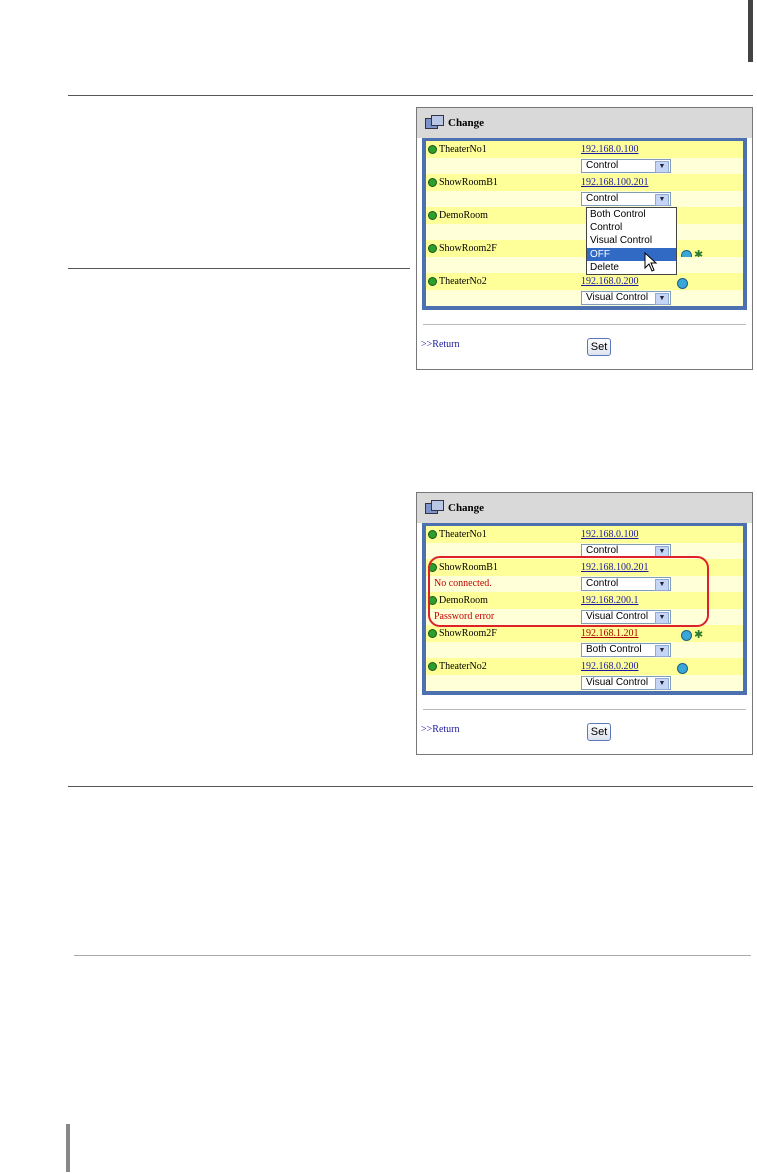 The image size is (757, 1174). What do you see at coordinates (468, 182) in the screenshot?
I see `projector-name: ShowRoomB1` at bounding box center [468, 182].